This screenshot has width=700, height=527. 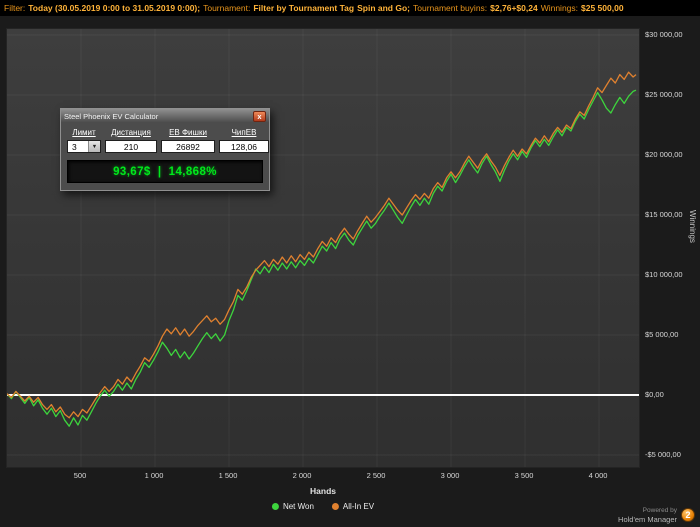 What do you see at coordinates (298, 506) in the screenshot?
I see `legend-label-net-won: Net Won` at bounding box center [298, 506].